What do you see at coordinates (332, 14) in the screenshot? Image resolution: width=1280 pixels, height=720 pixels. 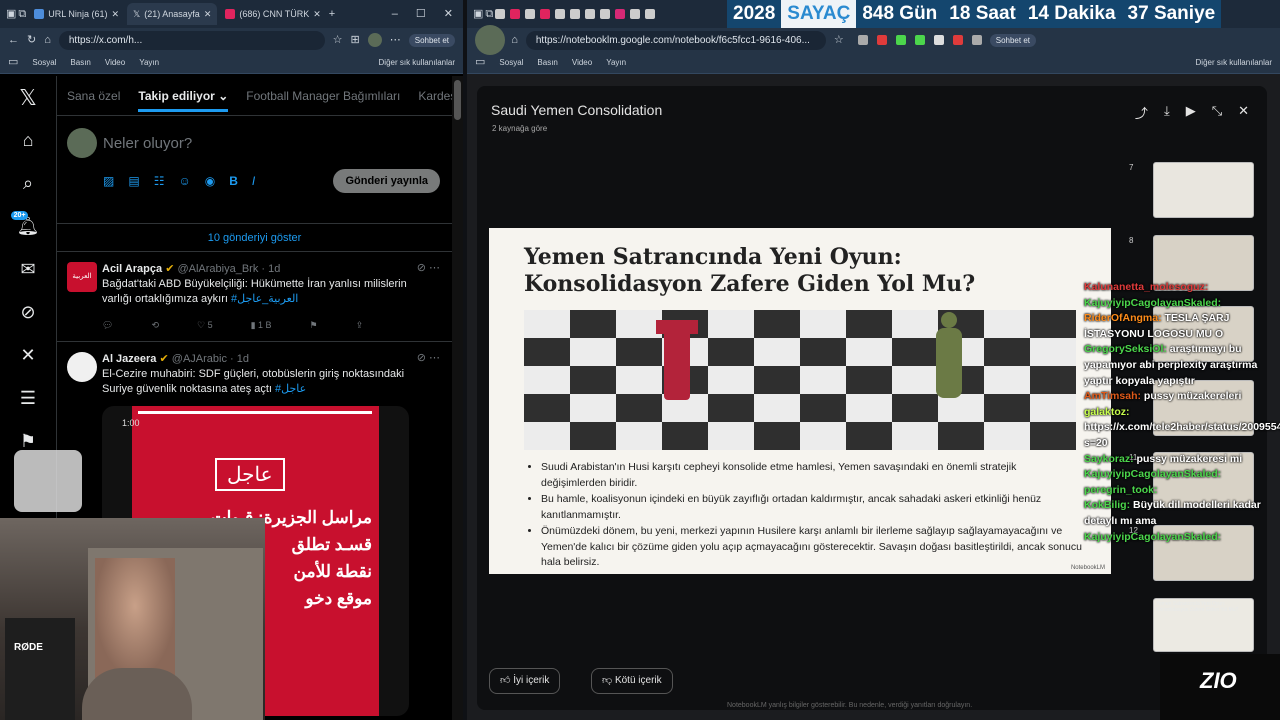 I see `new-tab-icon: +` at bounding box center [332, 14].